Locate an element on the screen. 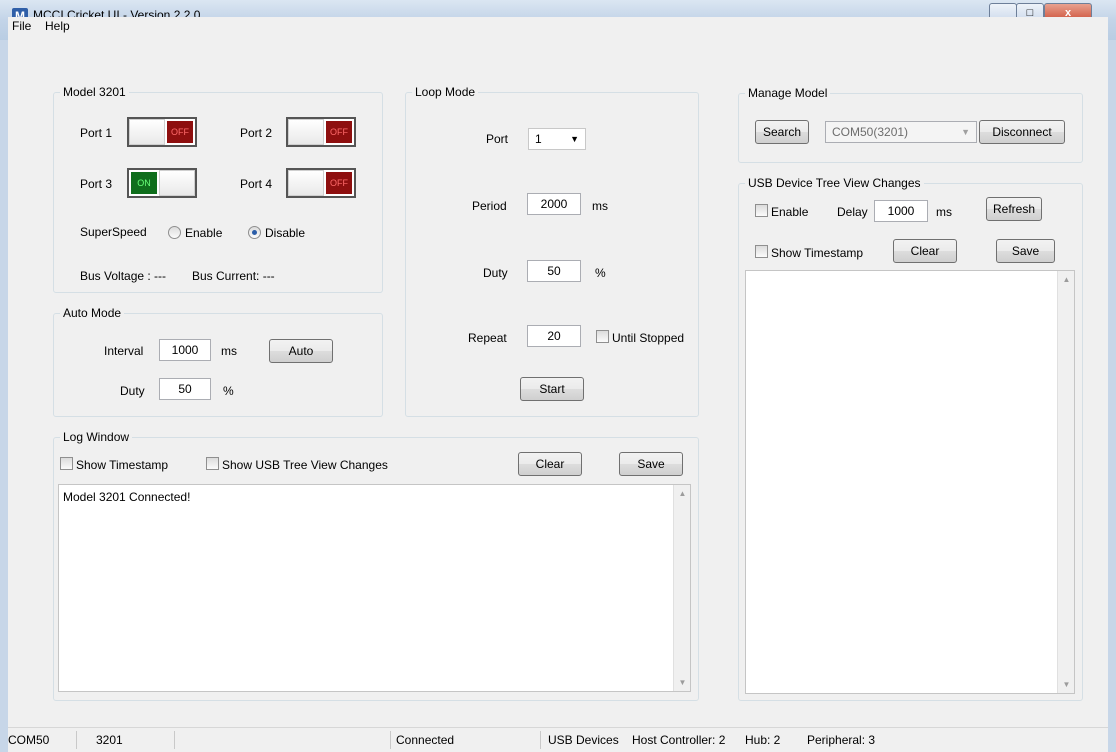 Image resolution: width=1116 pixels, height=752 pixels. status-hub: Hub: 2 is located at coordinates (763, 740).